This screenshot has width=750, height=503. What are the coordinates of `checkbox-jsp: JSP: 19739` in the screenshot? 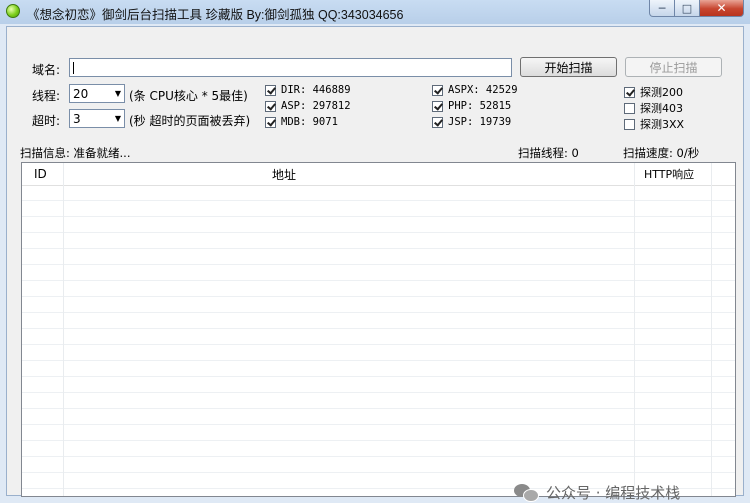 It's located at (471, 122).